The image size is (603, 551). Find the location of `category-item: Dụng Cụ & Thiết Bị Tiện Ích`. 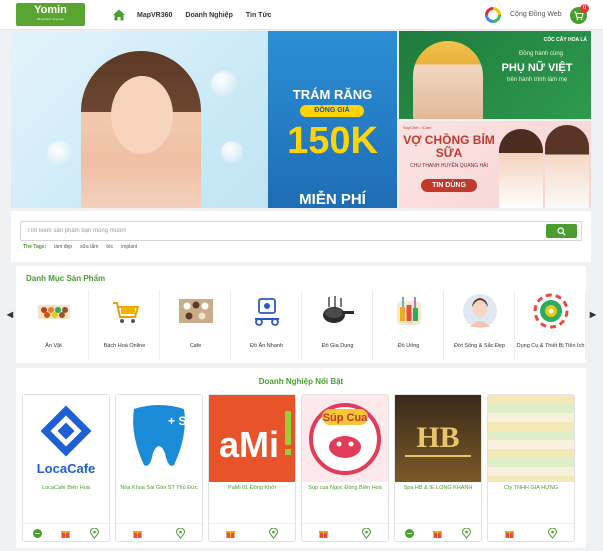

category-item: Dụng Cụ & Thiết Bị Tiện Ích is located at coordinates (550, 325).